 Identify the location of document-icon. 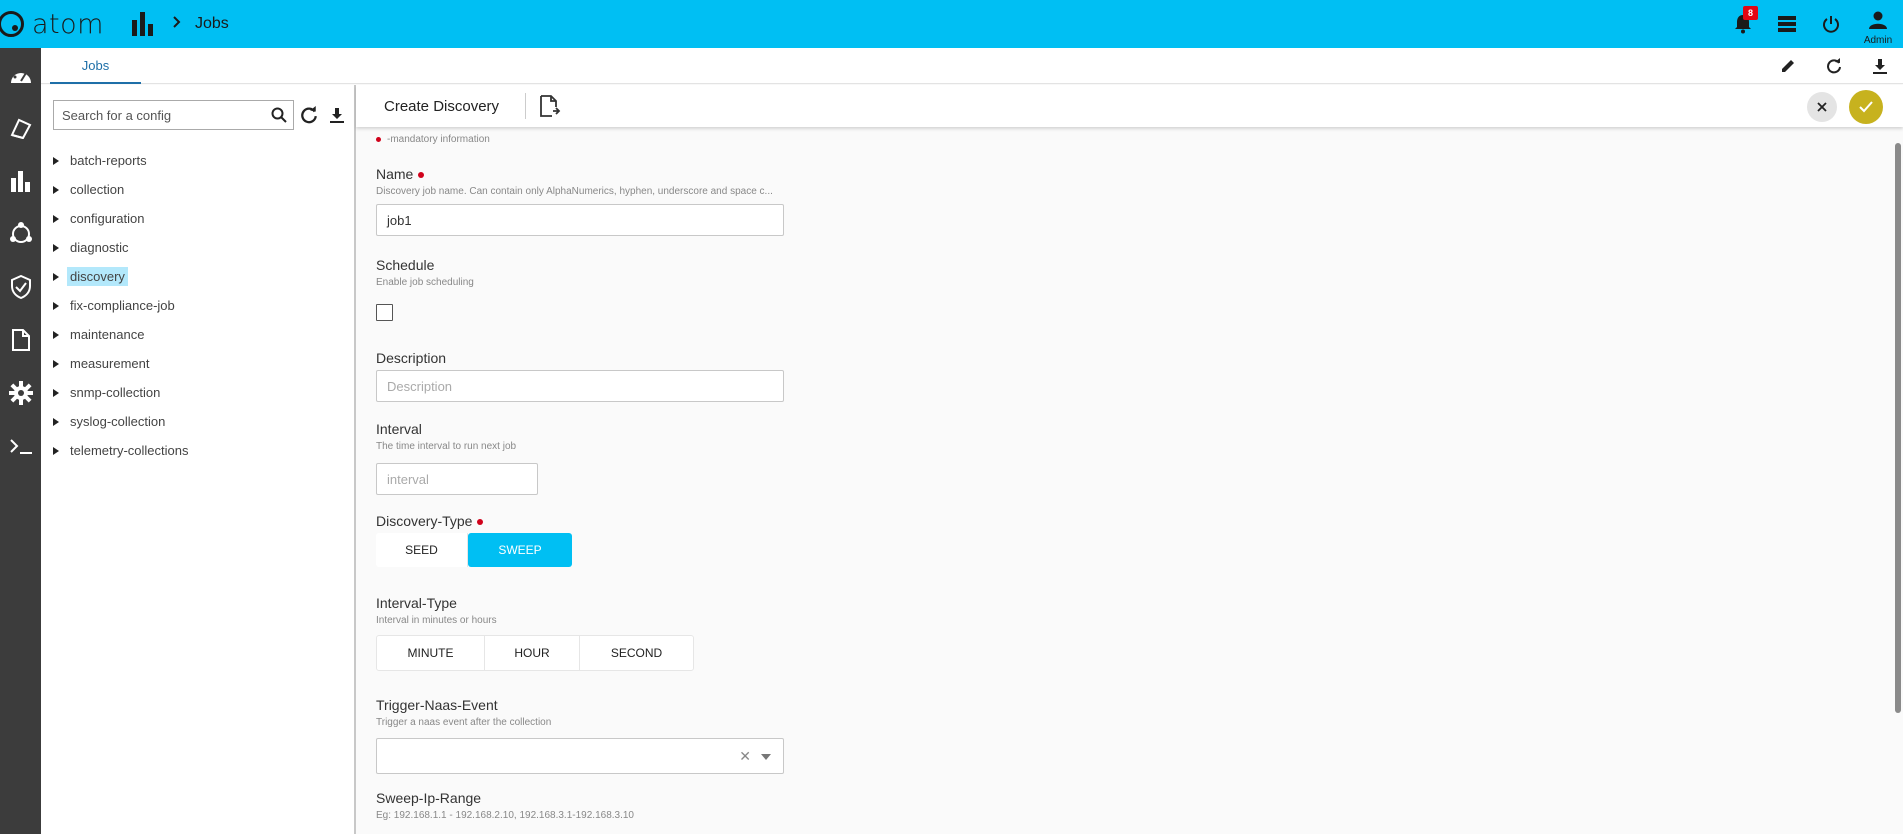
(20, 339).